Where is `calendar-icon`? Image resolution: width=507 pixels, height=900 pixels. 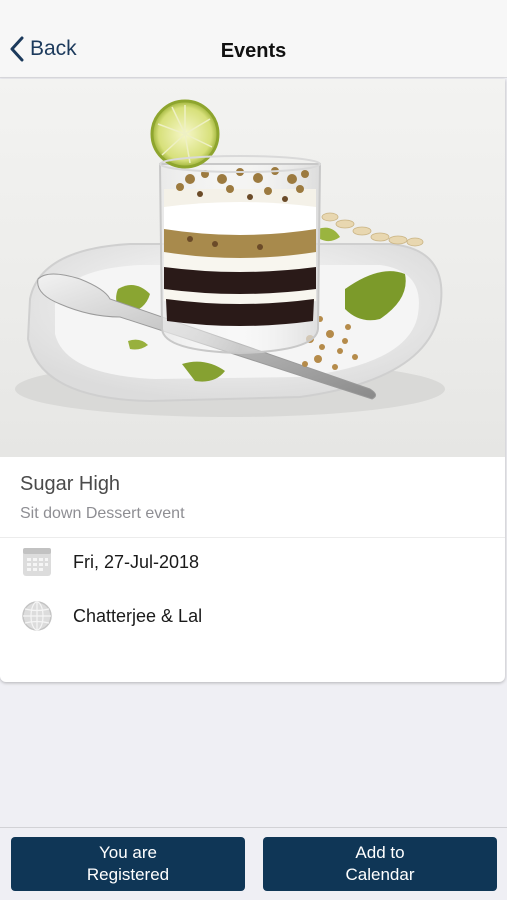 calendar-icon is located at coordinates (37, 562).